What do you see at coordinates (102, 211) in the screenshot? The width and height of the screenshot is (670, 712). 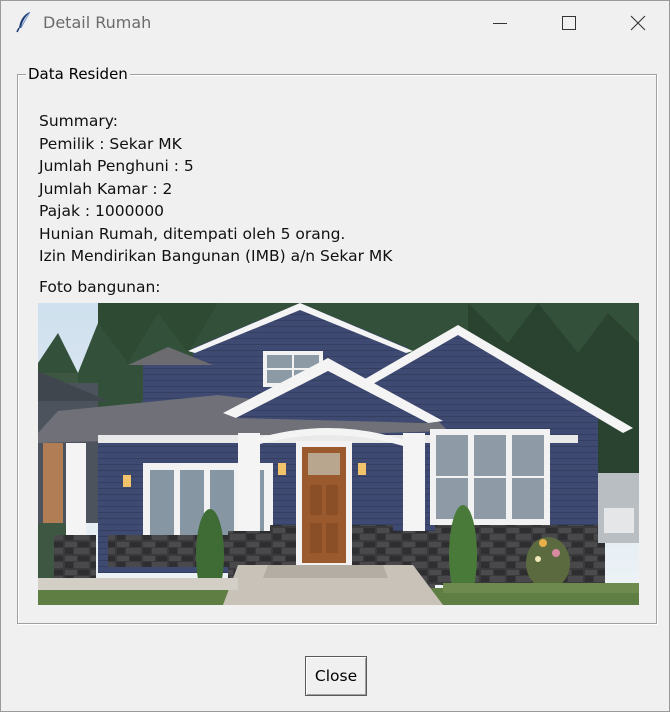 I see `tax-line: Pajak : 1000000` at bounding box center [102, 211].